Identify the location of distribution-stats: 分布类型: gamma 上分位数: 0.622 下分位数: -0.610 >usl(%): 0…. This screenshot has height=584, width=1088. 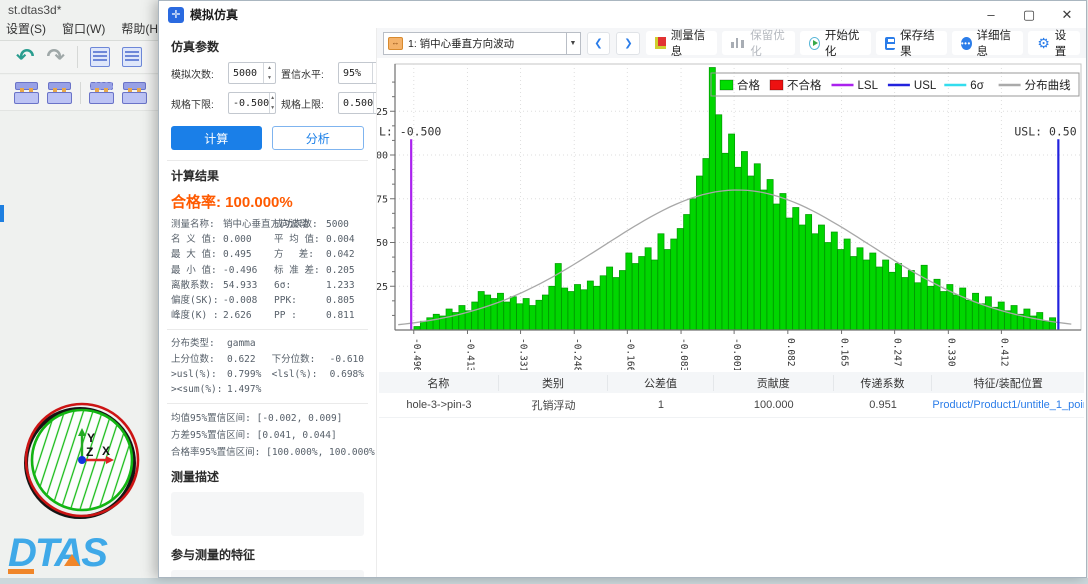
(267, 366).